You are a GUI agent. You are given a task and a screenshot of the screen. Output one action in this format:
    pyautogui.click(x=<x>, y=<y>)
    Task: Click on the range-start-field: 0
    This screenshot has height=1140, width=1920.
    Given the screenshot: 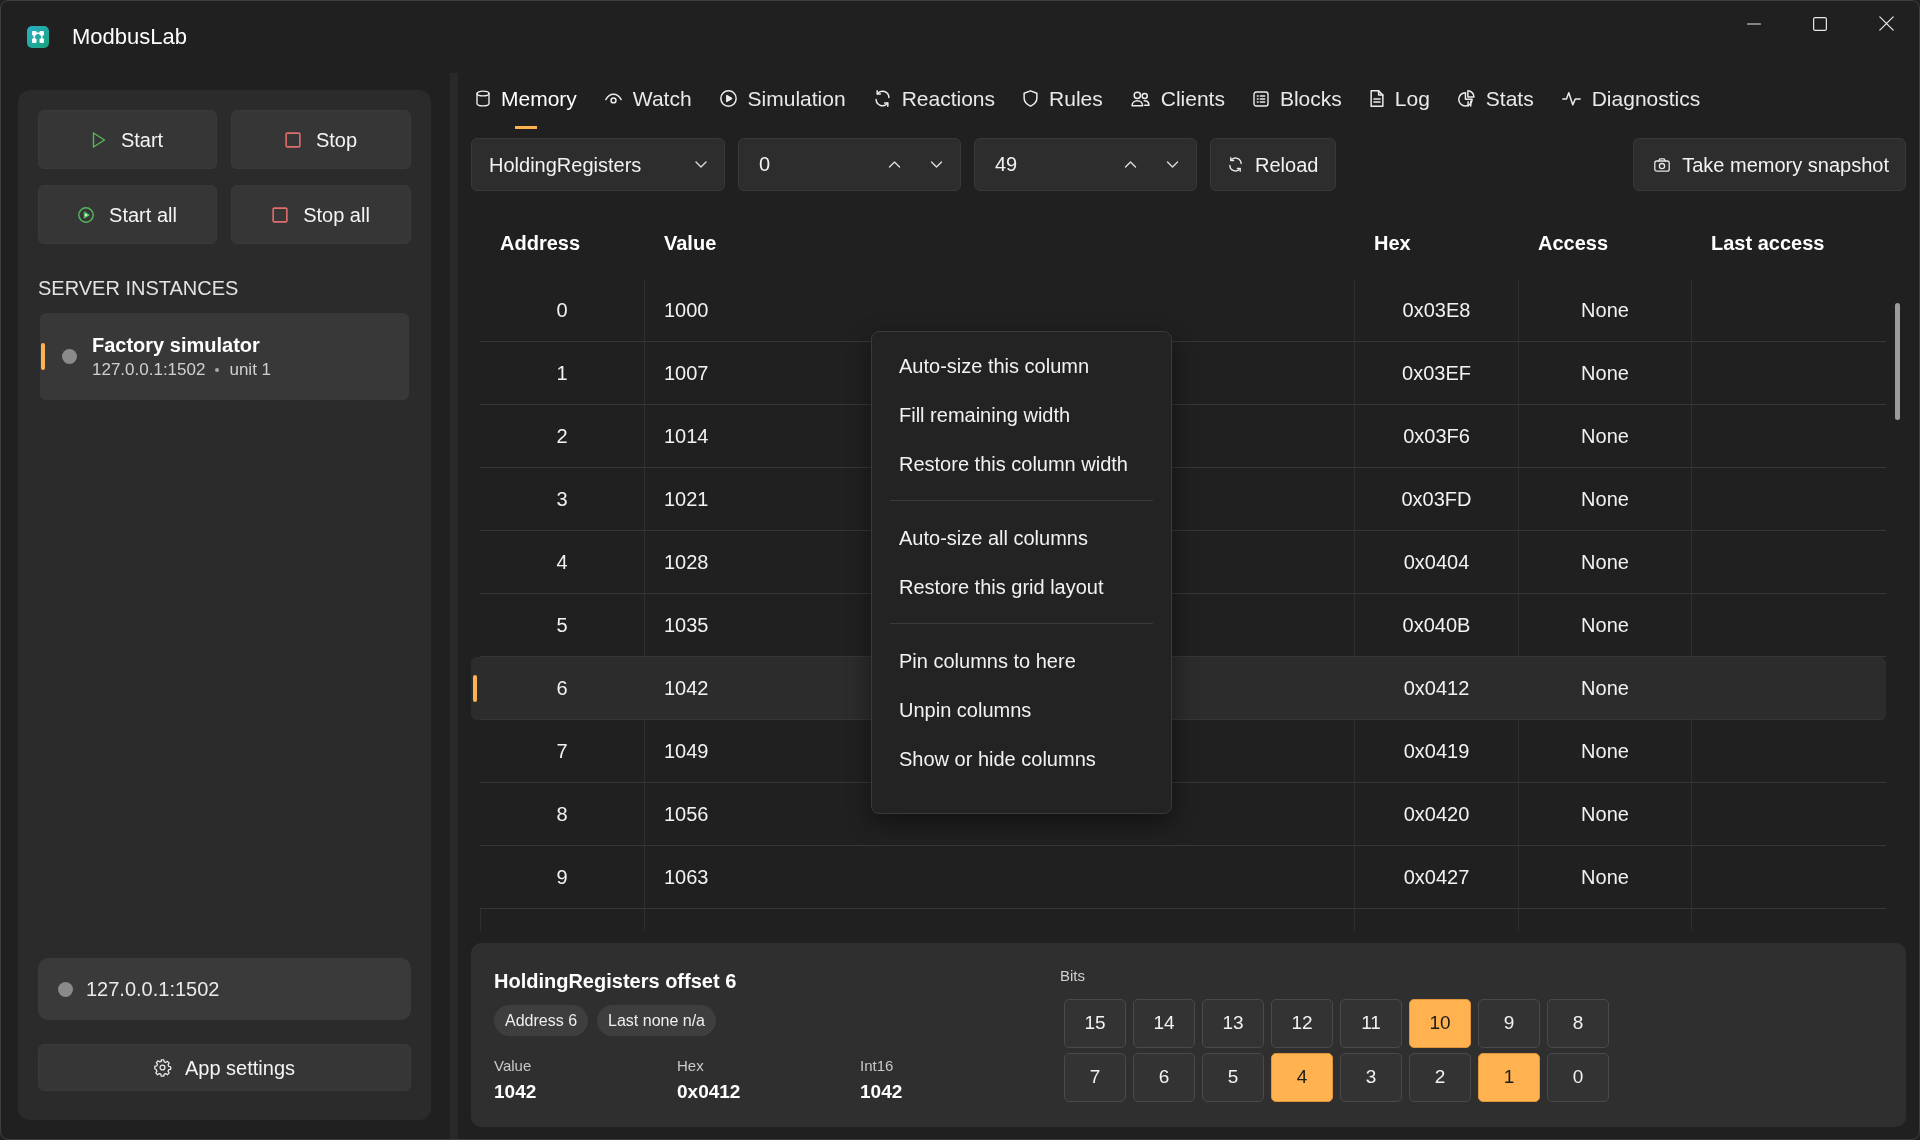 What is the action you would take?
    pyautogui.click(x=849, y=164)
    